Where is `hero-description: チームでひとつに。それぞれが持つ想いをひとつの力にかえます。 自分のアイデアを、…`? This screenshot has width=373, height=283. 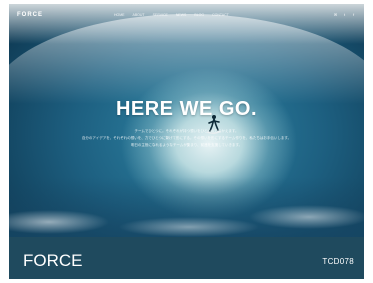
hero-description: チームでひとつに。それぞれが持つ想いをひとつの力にかえます。 自分のアイデアを、… is located at coordinates (186, 138).